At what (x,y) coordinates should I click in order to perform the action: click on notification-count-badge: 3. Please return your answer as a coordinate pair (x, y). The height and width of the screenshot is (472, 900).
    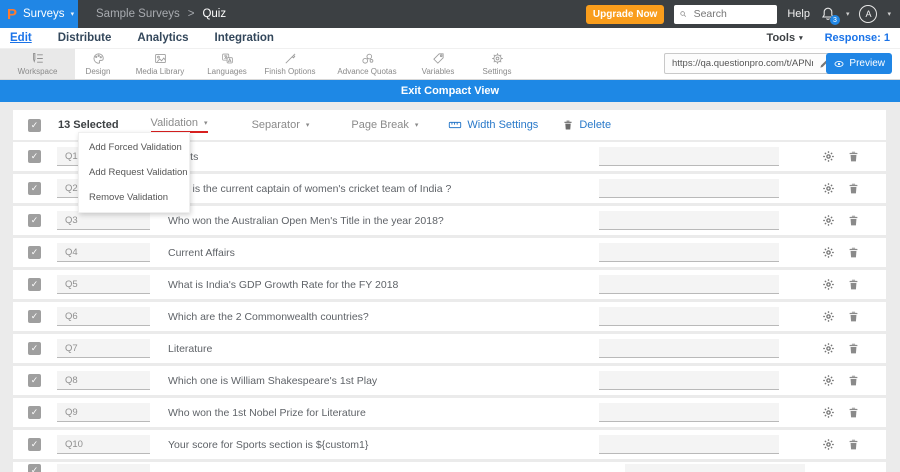
    Looking at the image, I should click on (834, 20).